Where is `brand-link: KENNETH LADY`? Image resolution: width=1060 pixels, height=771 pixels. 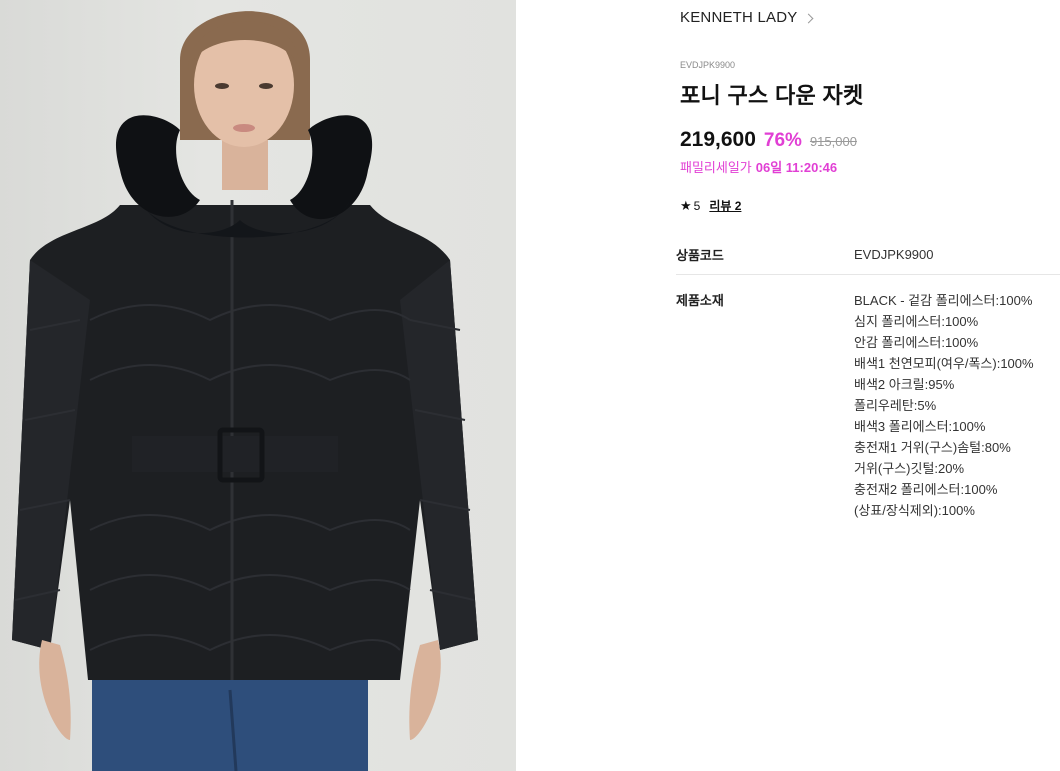 brand-link: KENNETH LADY is located at coordinates (747, 17).